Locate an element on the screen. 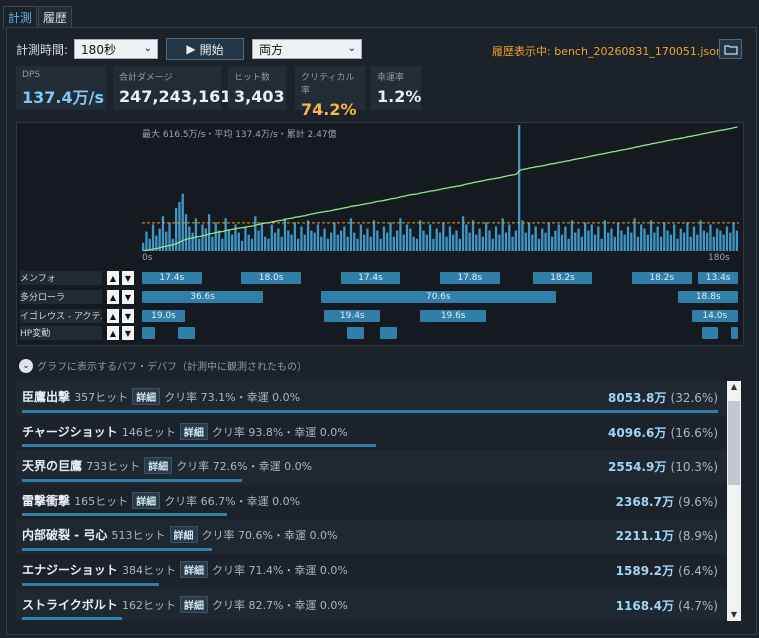  skill-title: 内部破裂 - 弓心 is located at coordinates (67, 535).